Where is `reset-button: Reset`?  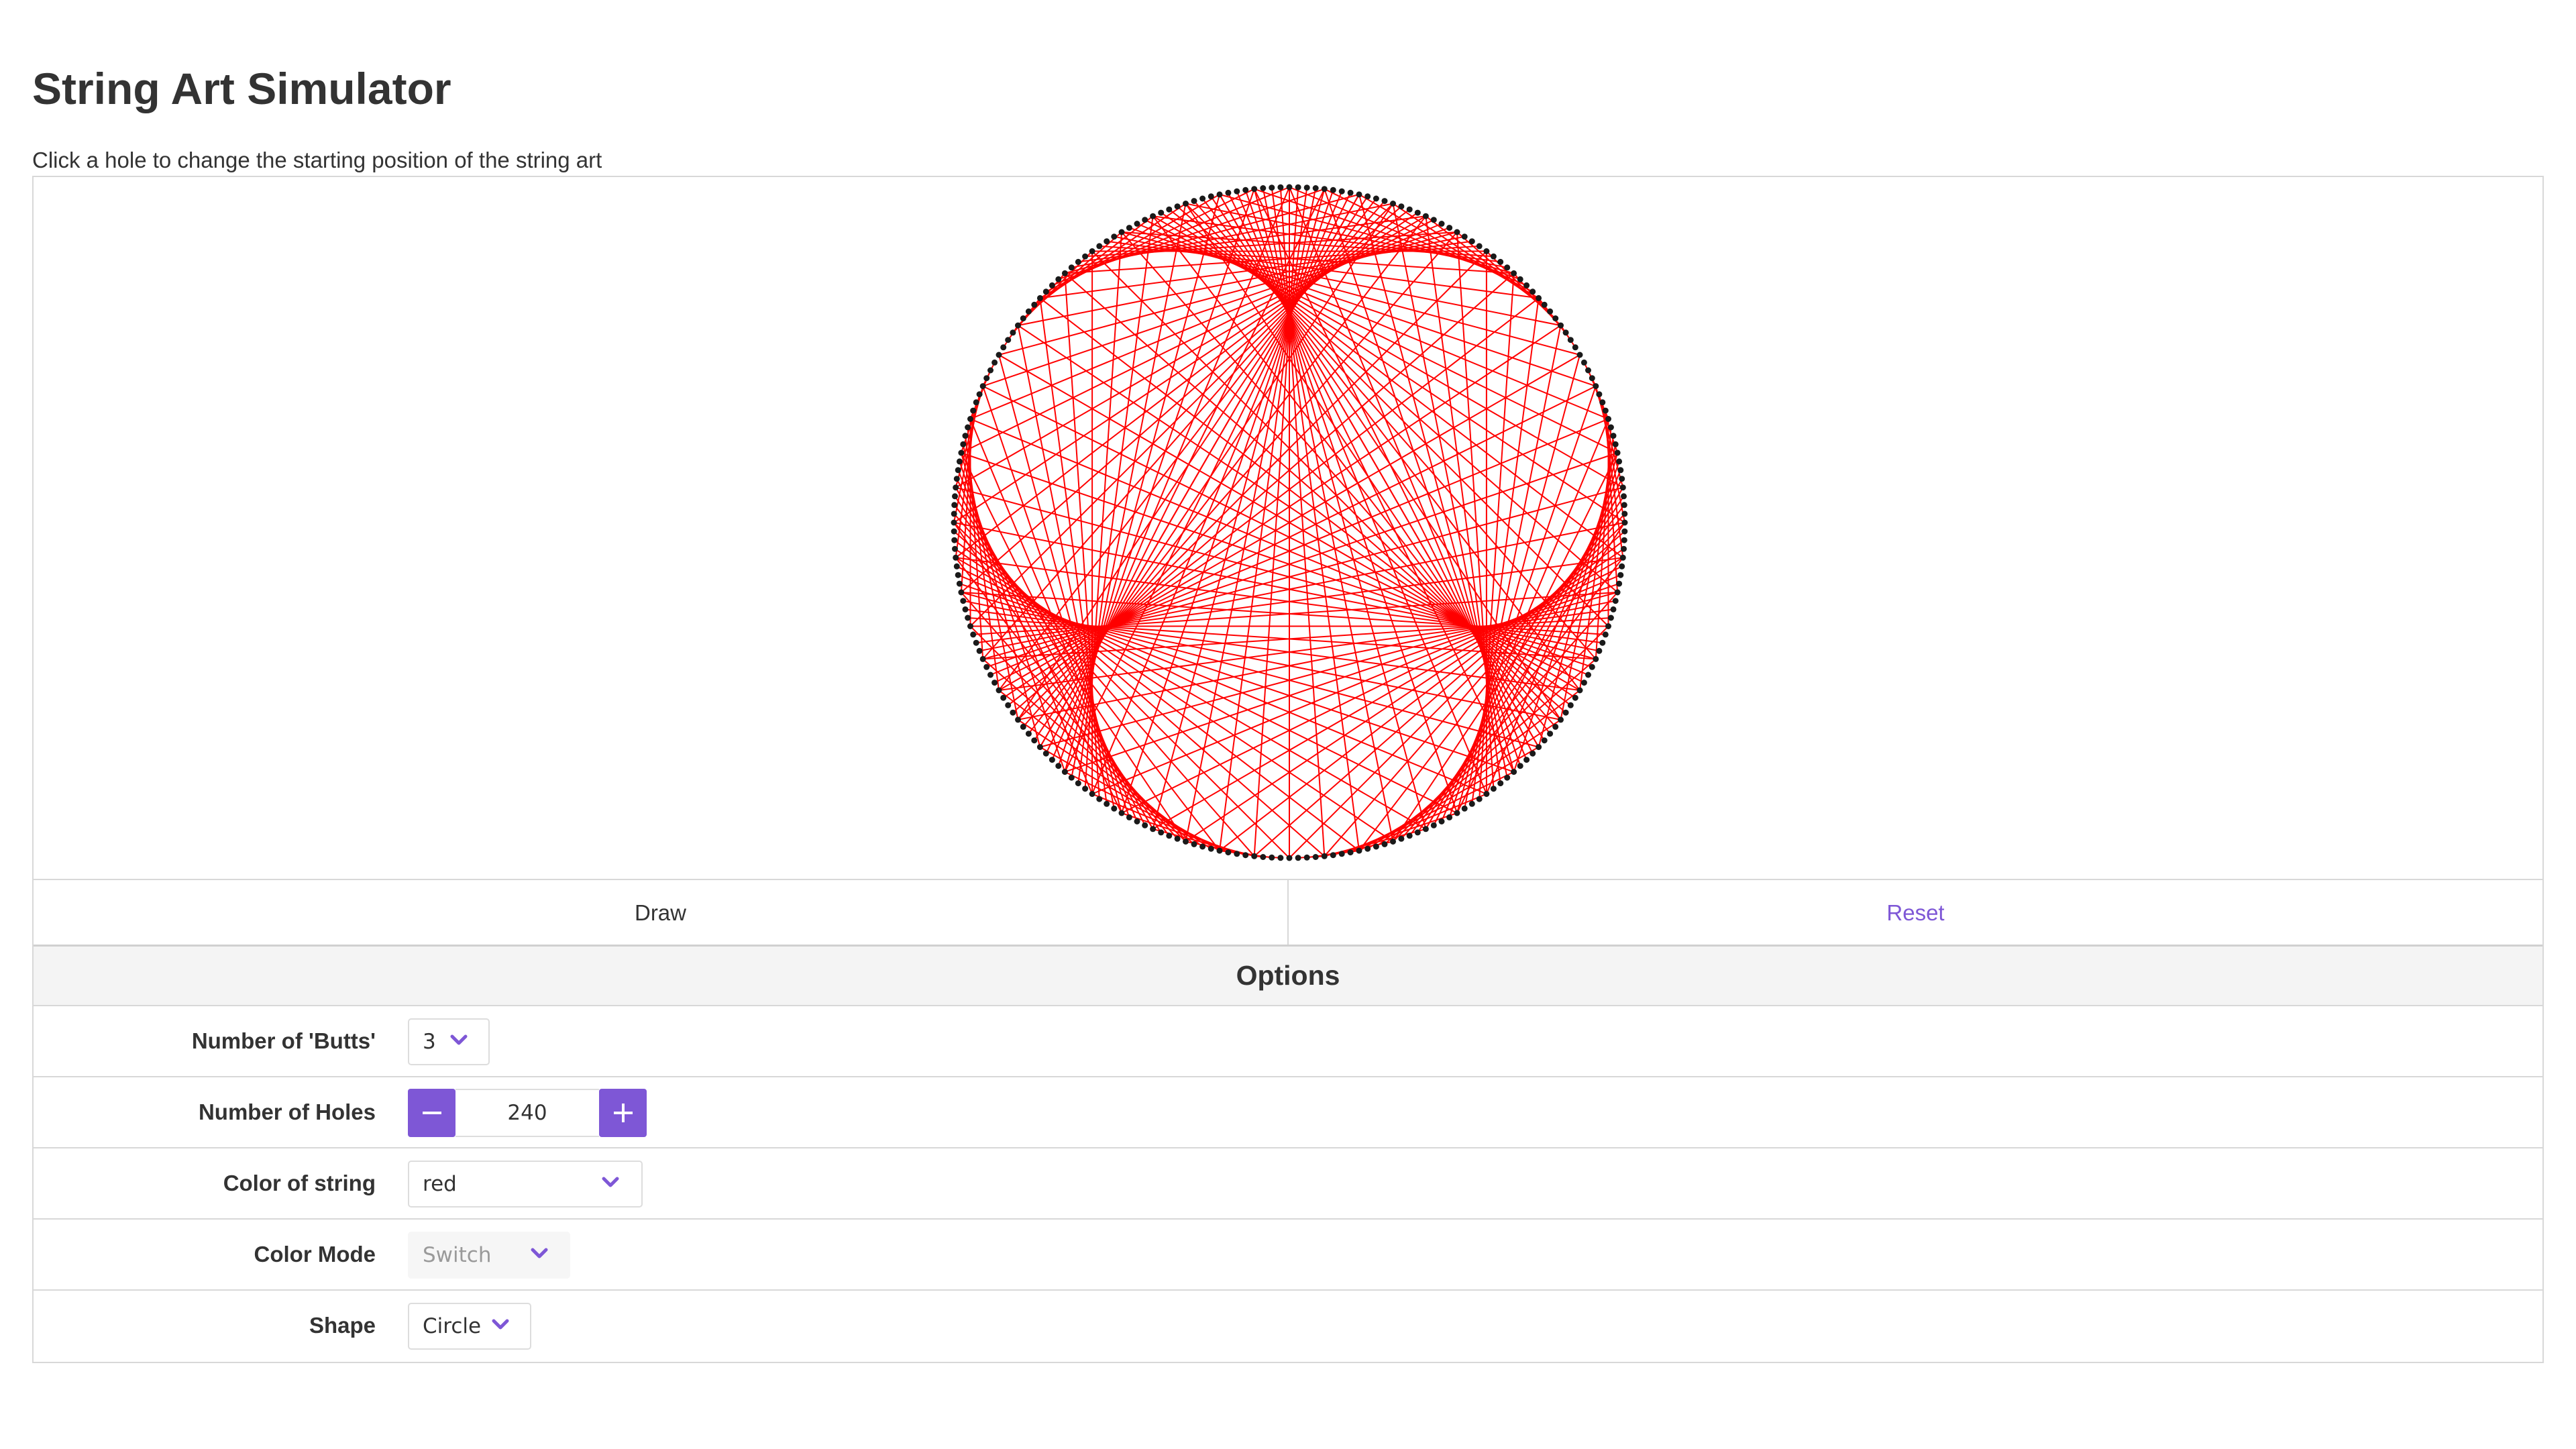
reset-button: Reset is located at coordinates (1915, 913).